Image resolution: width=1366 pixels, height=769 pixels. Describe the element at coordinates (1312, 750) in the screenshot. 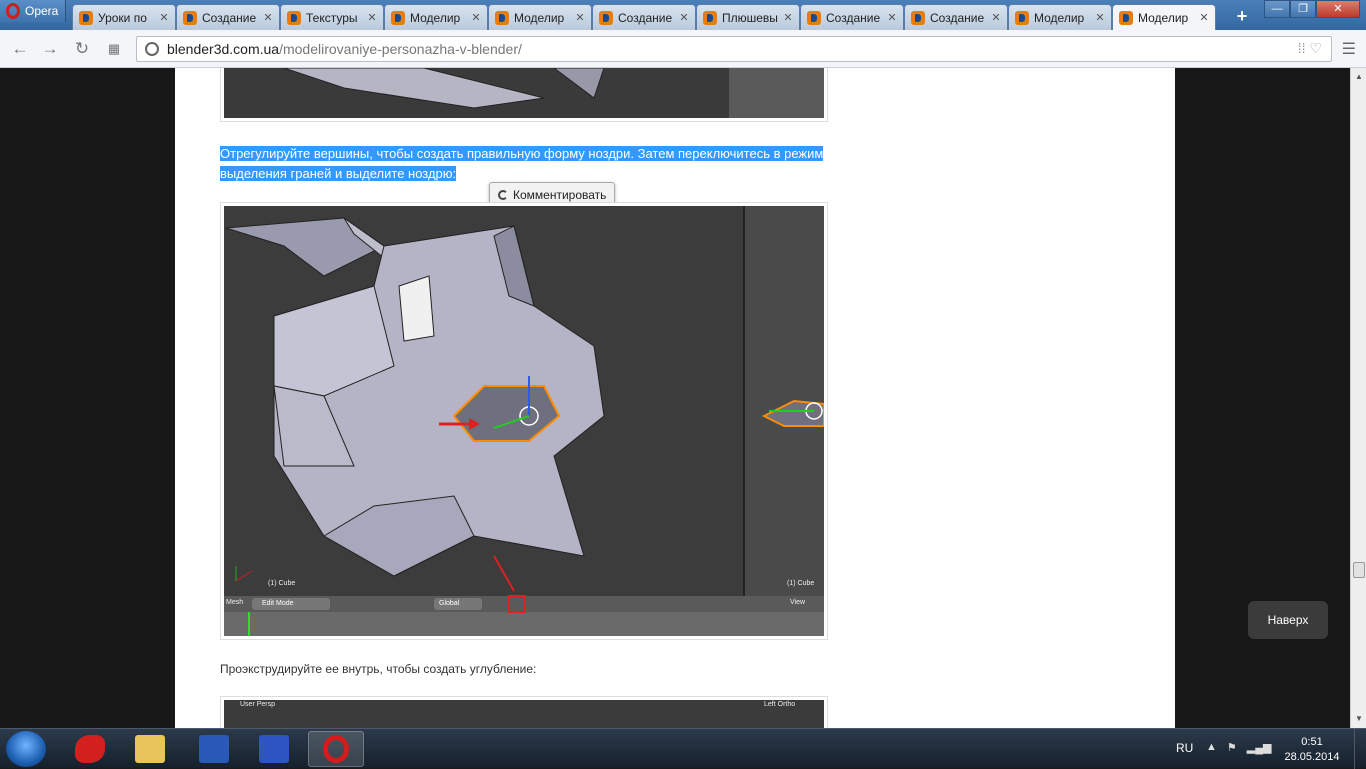

I see `system-clock: 0:51 28.05.2014` at that location.